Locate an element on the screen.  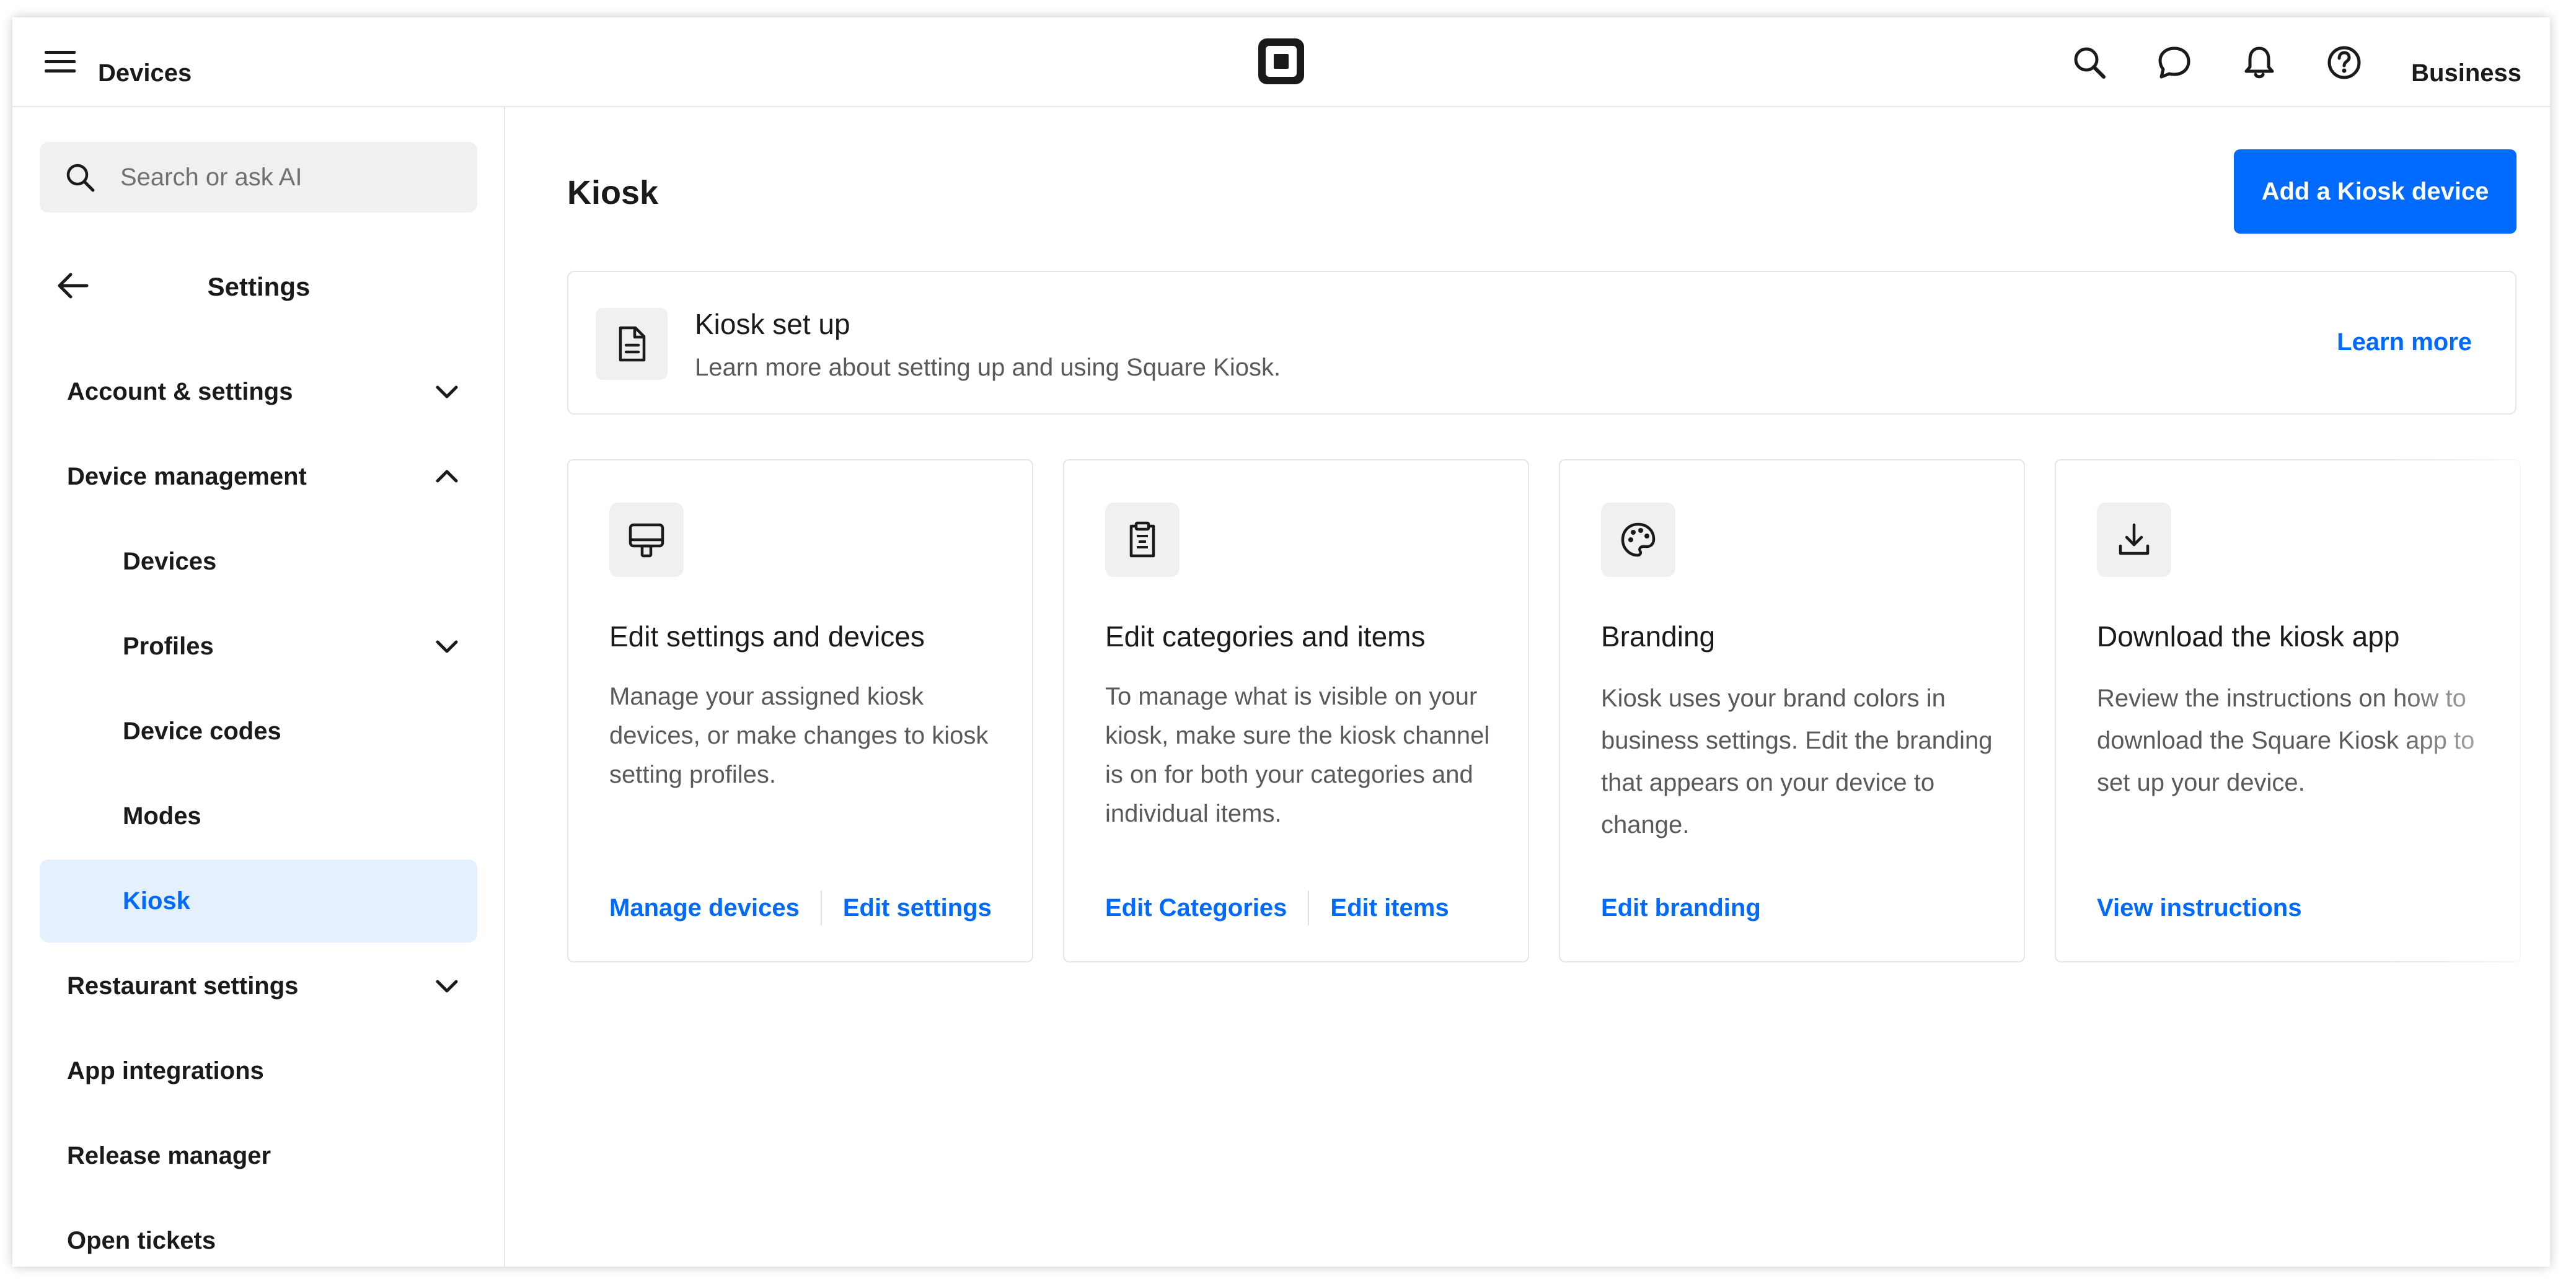
add-kiosk-device-button: Add a Kiosk device is located at coordinates (2375, 191).